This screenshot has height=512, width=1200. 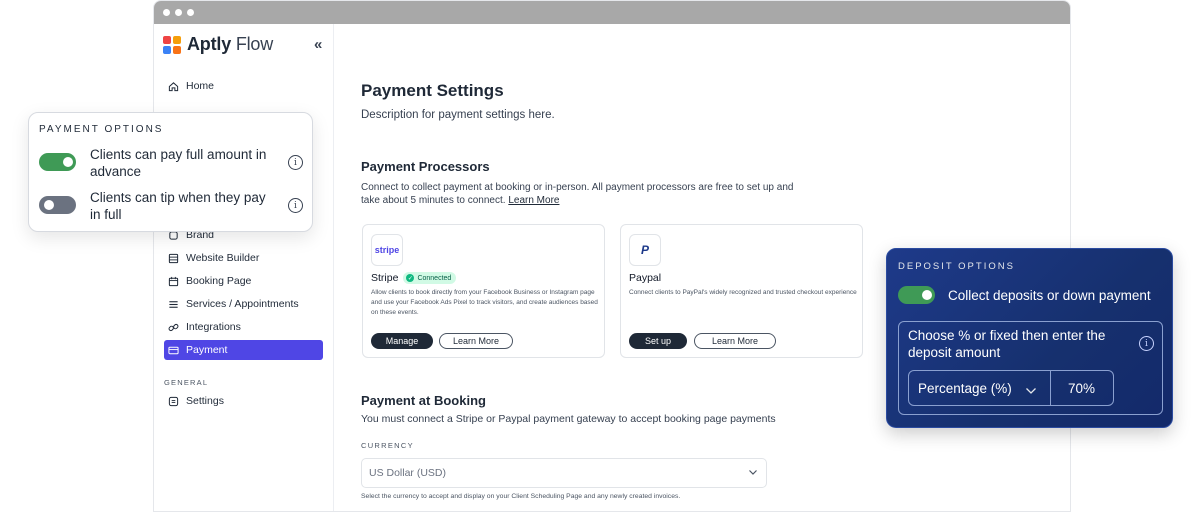 What do you see at coordinates (173, 401) in the screenshot?
I see `settings-icon` at bounding box center [173, 401].